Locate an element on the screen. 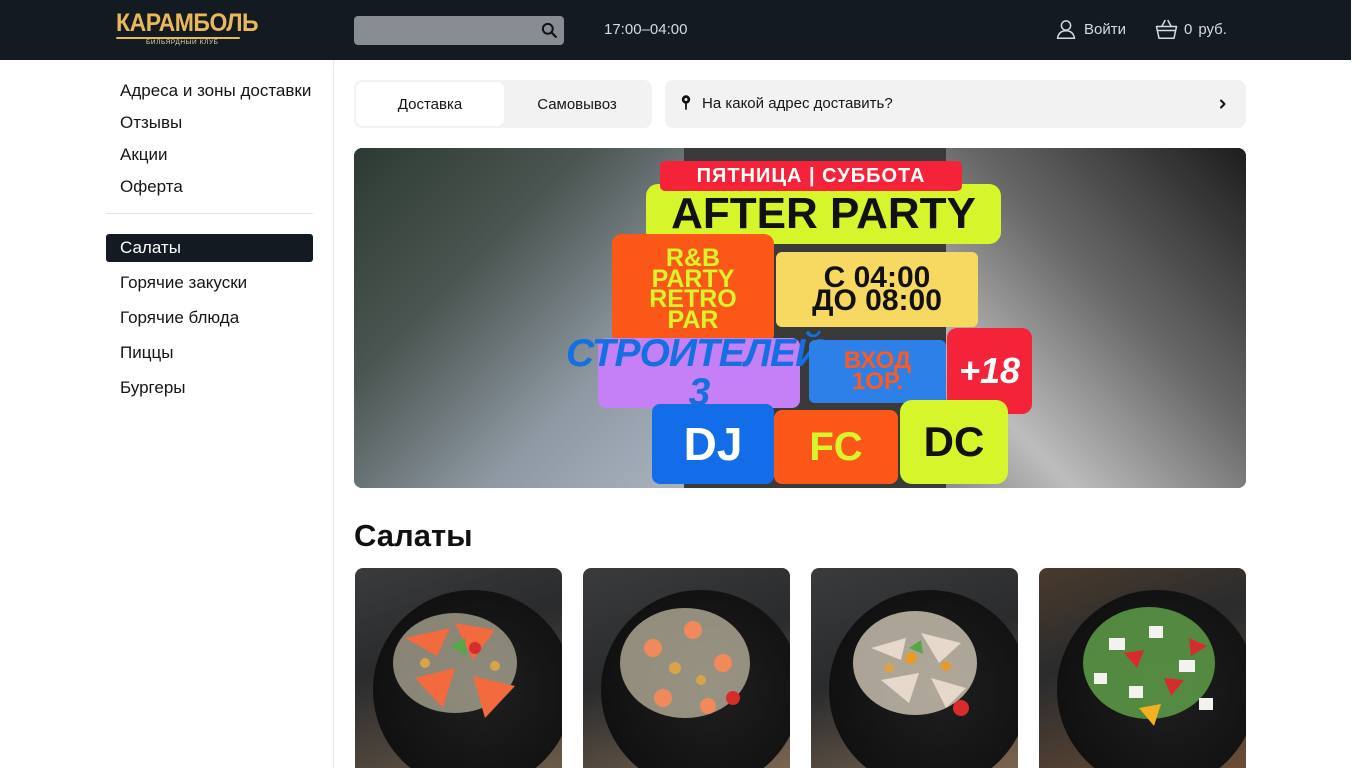 The width and height of the screenshot is (1366, 768). section-title: Салаты is located at coordinates (413, 535).